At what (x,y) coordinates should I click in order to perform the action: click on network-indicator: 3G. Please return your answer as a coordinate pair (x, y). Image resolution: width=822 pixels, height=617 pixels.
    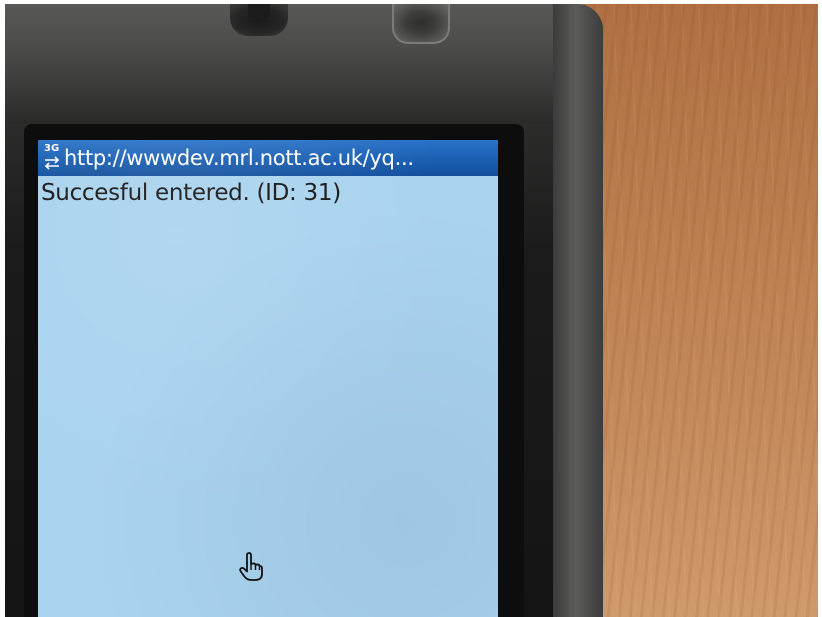
    Looking at the image, I should click on (51, 158).